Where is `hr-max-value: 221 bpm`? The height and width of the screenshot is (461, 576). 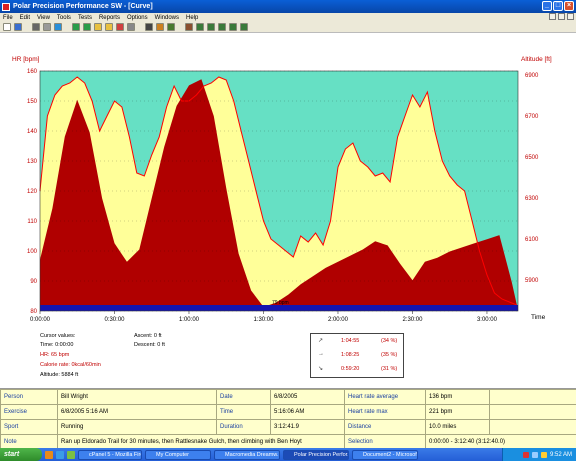
hr-max-value: 221 bpm is located at coordinates (457, 412).